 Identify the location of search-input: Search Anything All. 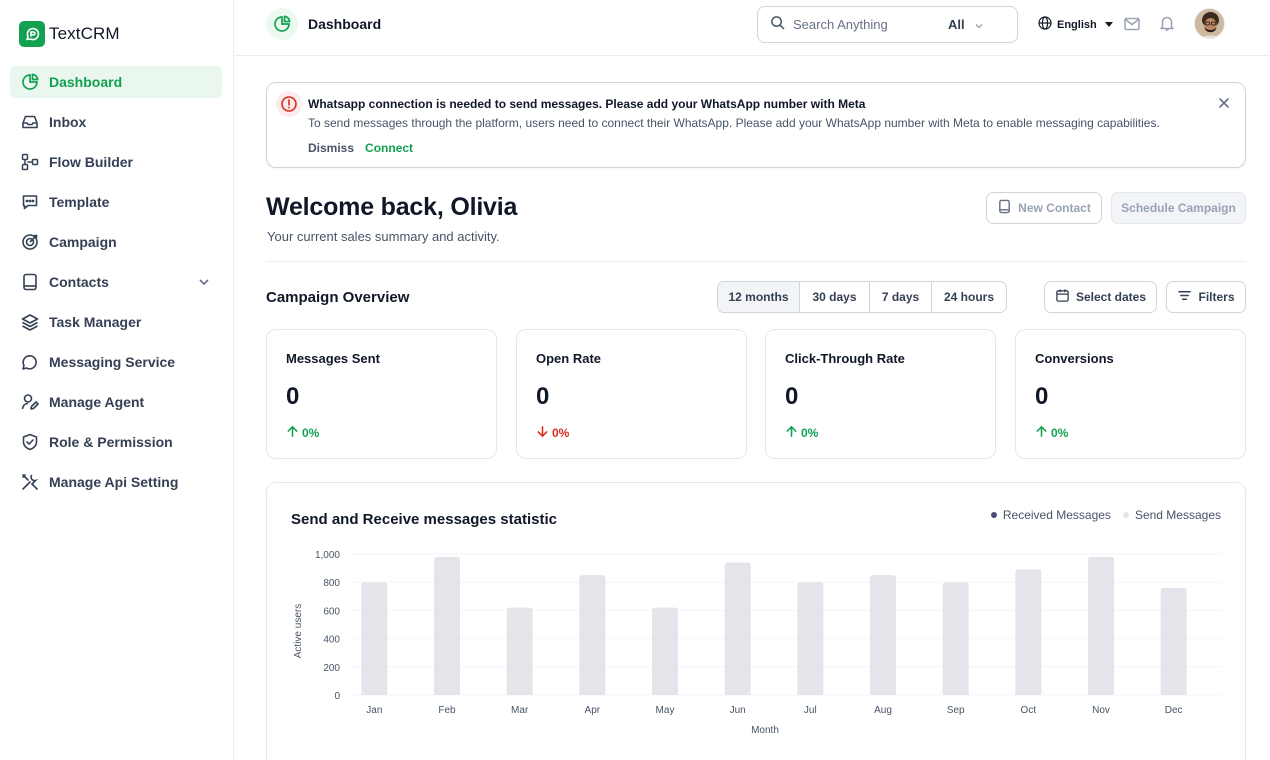
(887, 24).